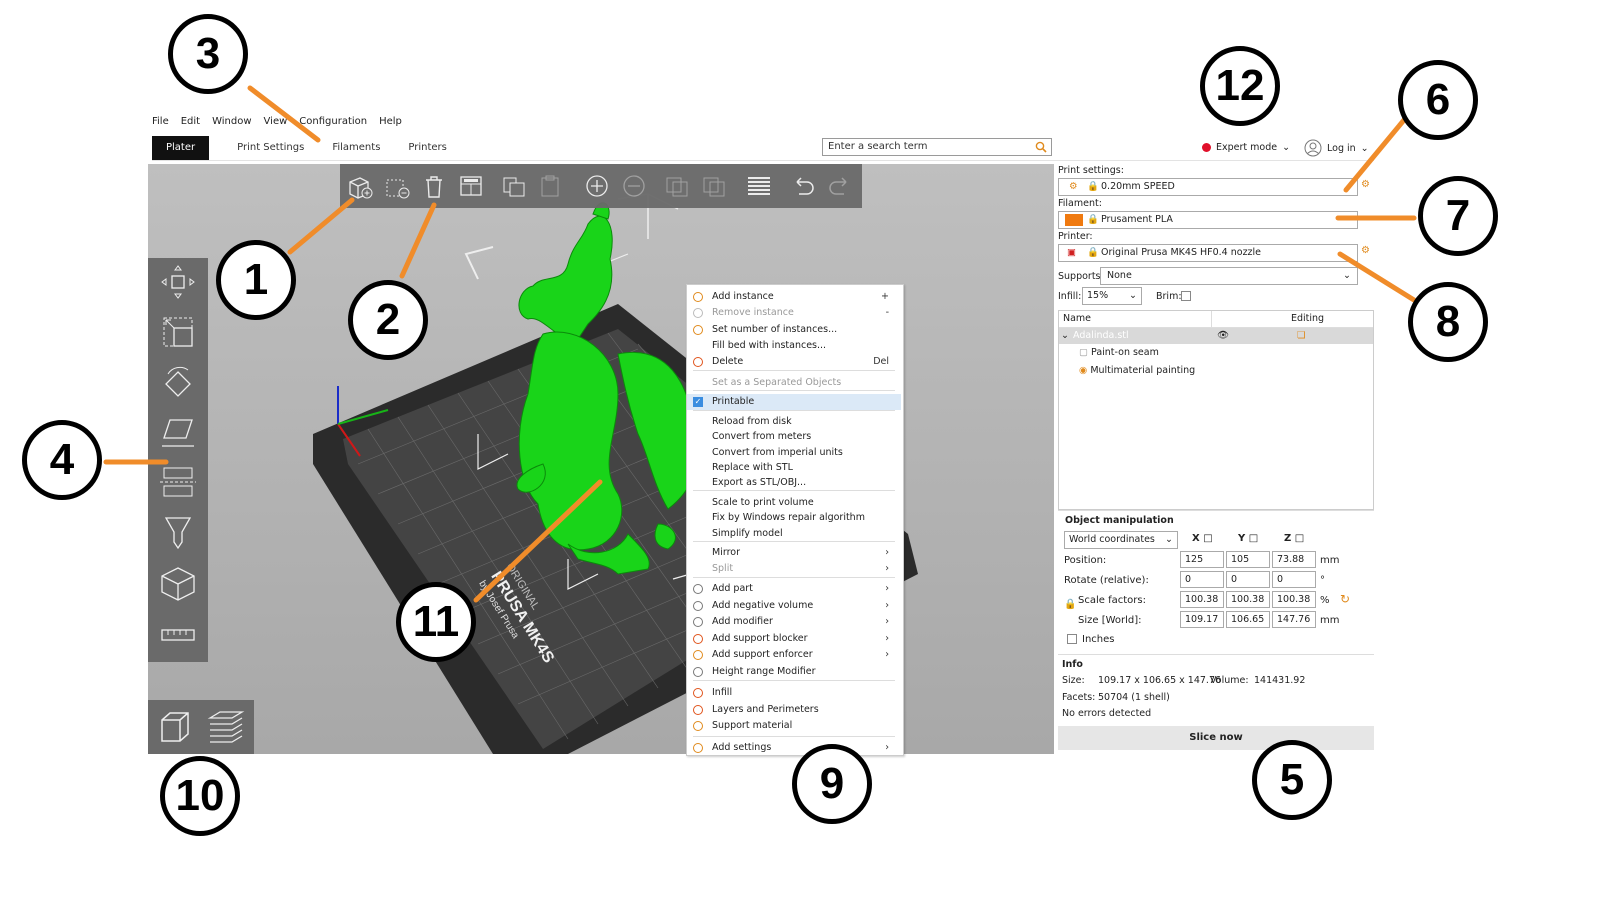 The image size is (1600, 902). What do you see at coordinates (714, 186) in the screenshot?
I see `split-parts-icon` at bounding box center [714, 186].